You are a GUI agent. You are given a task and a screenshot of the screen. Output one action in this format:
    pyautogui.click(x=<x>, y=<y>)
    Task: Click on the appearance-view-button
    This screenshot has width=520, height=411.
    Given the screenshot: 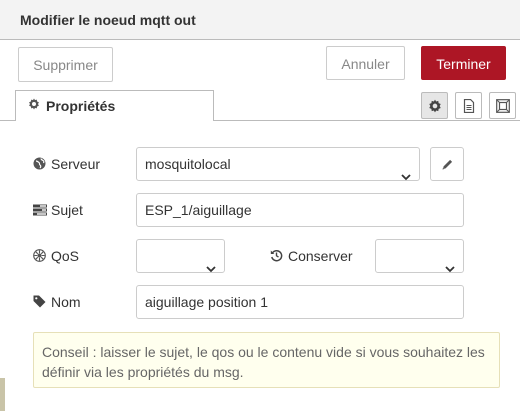 What is the action you would take?
    pyautogui.click(x=502, y=105)
    